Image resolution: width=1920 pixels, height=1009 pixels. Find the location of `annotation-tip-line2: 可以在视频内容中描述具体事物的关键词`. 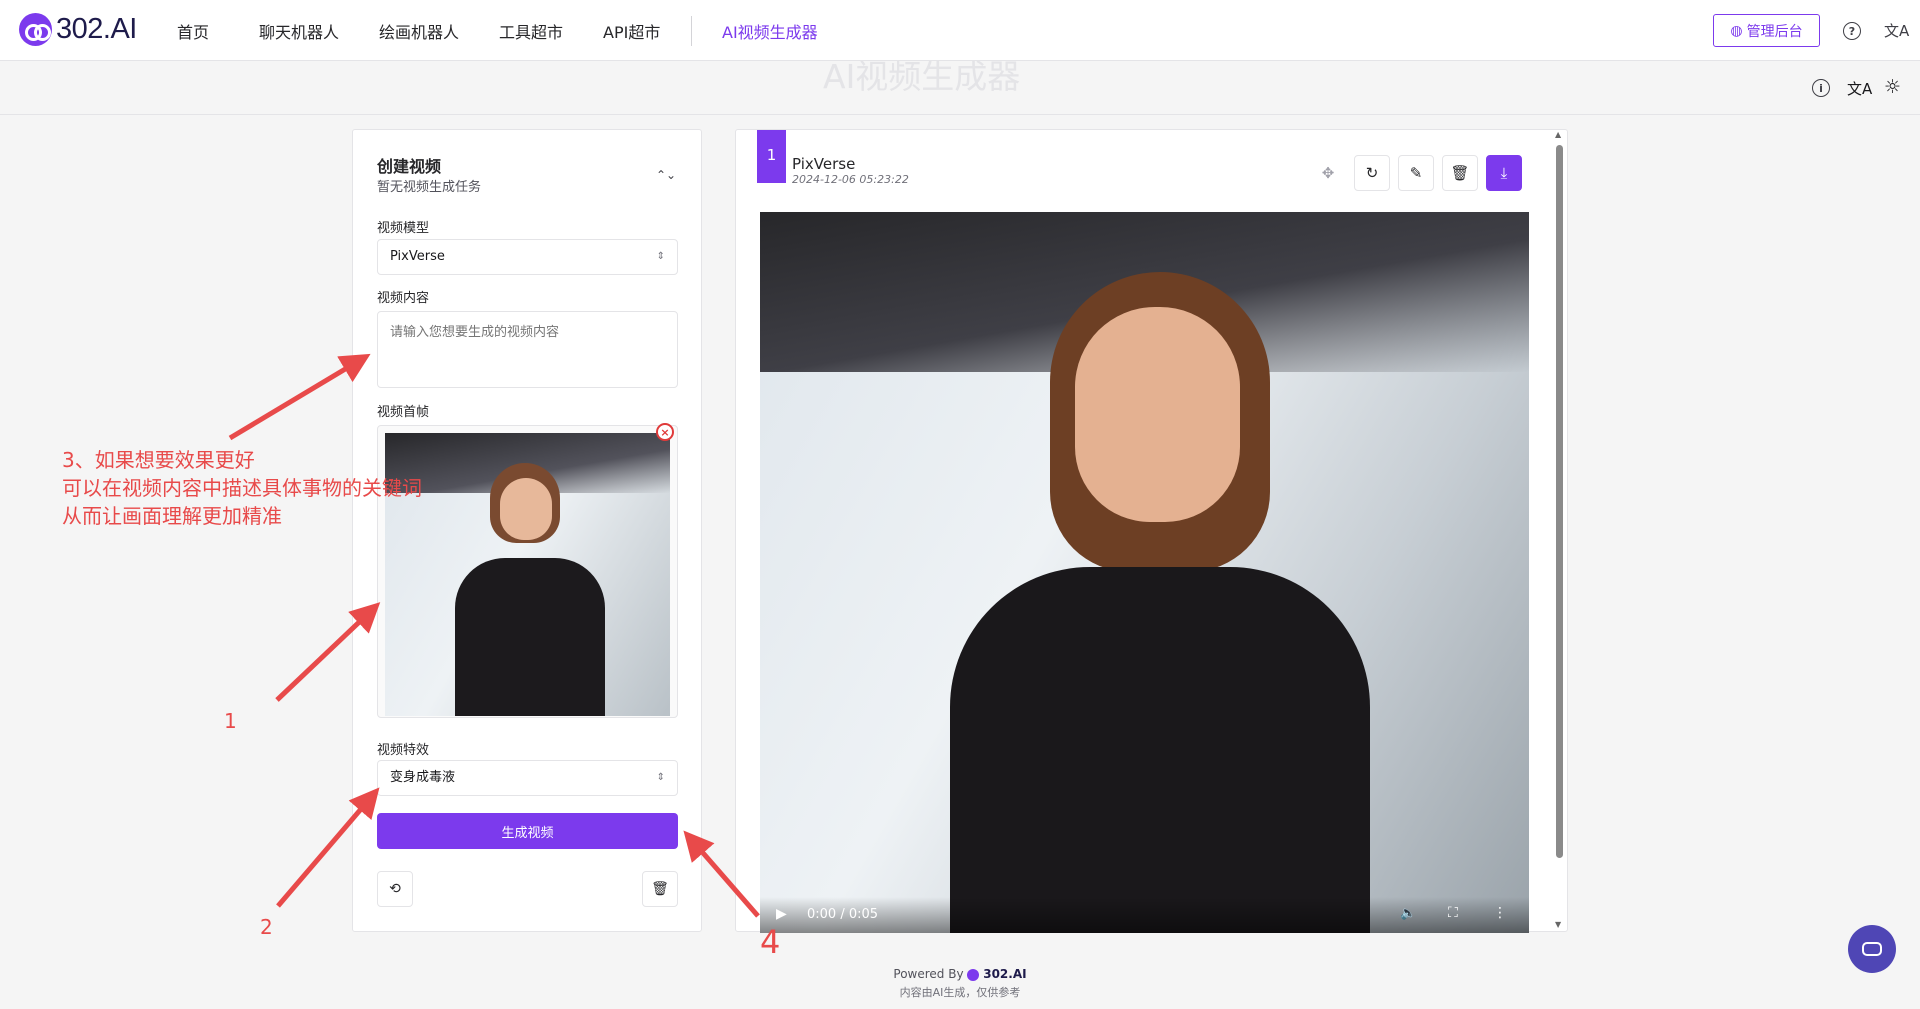

annotation-tip-line2: 可以在视频内容中描述具体事物的关键词 is located at coordinates (242, 488).